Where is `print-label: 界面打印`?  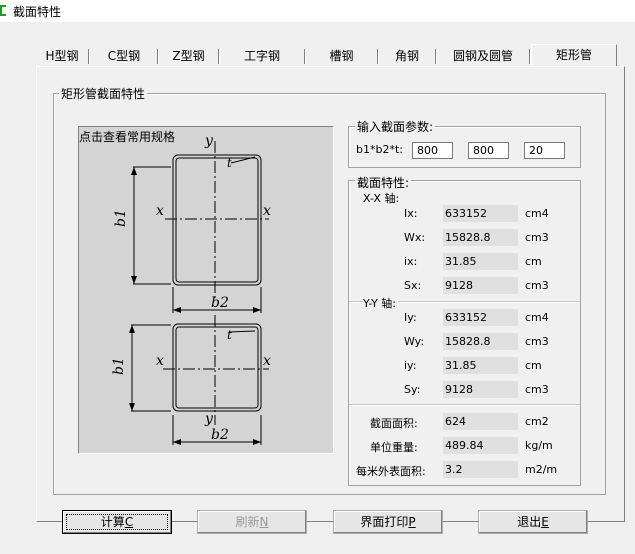 print-label: 界面打印 is located at coordinates (384, 522).